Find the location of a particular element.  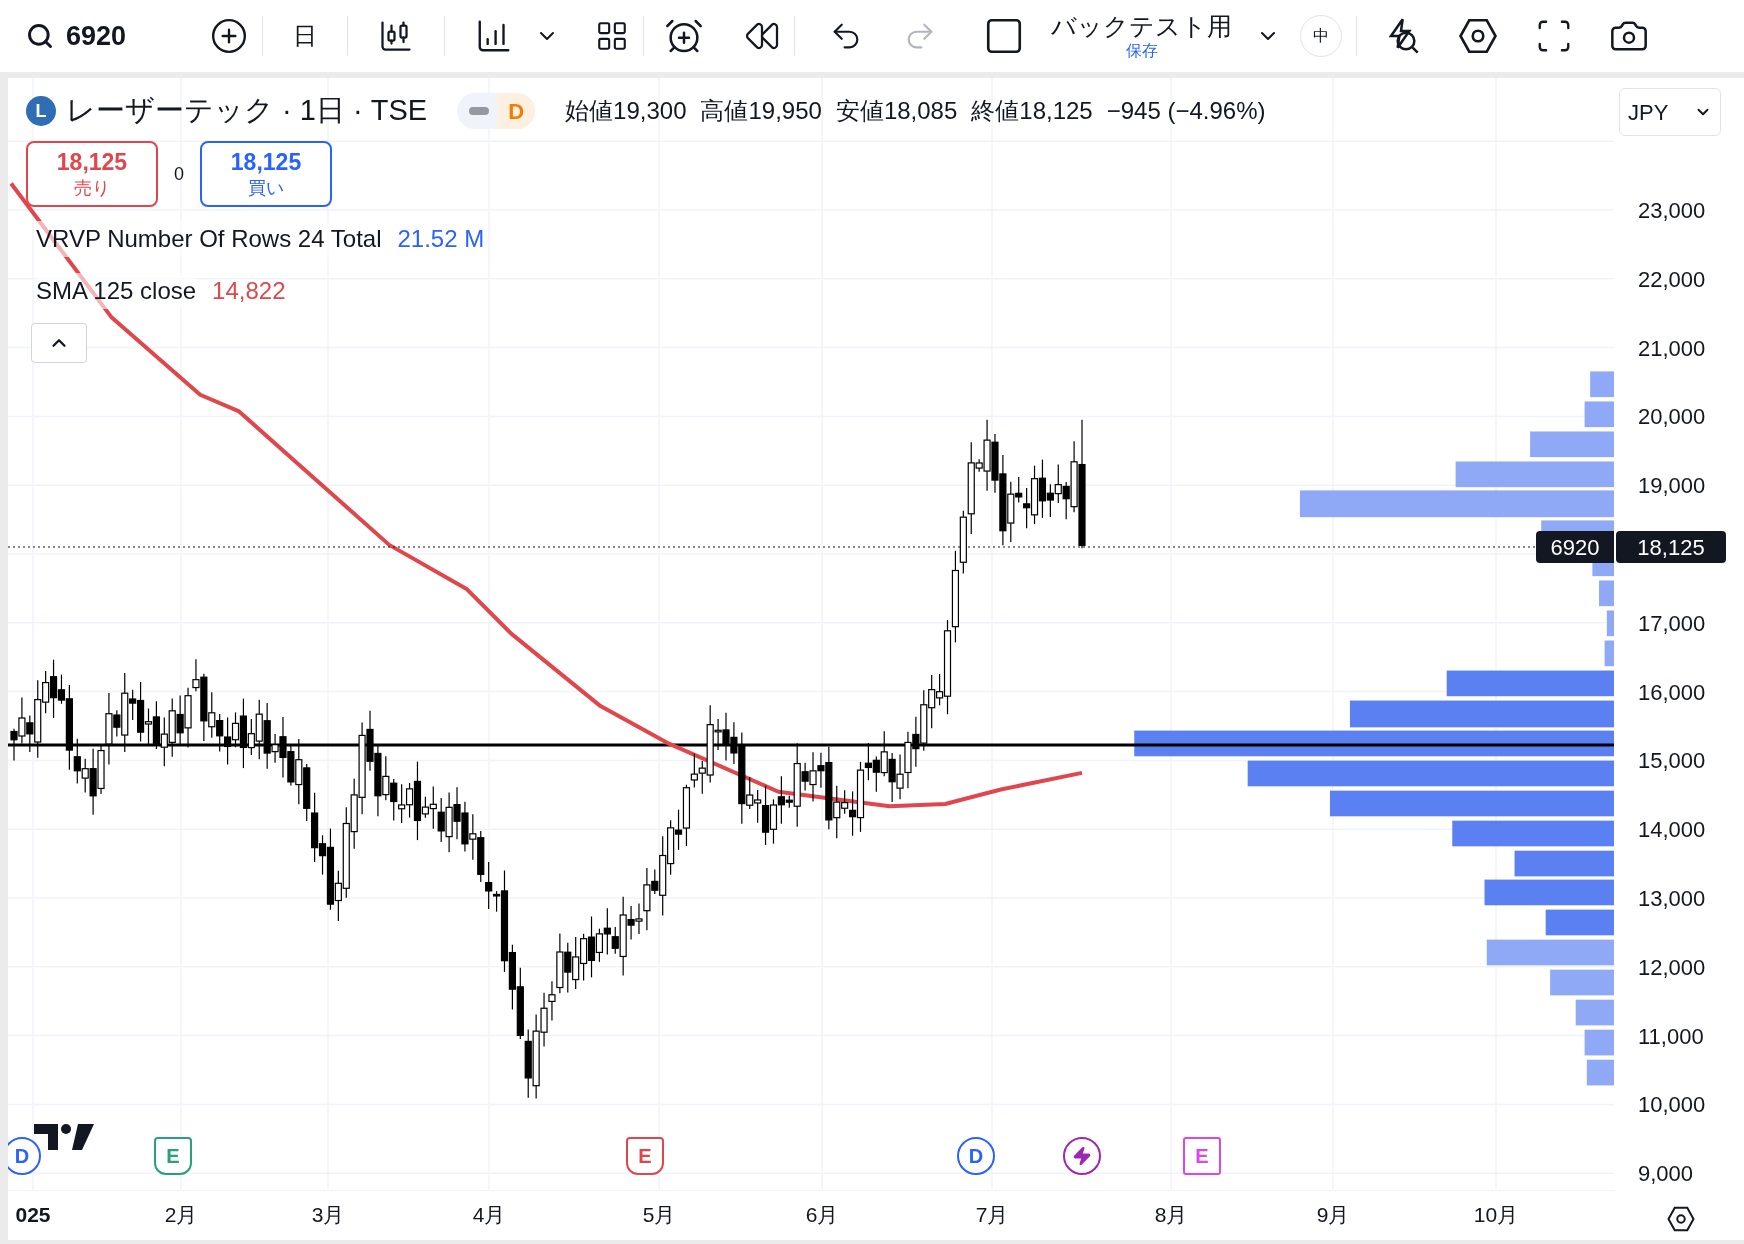

price-change: −945 (−4.96%) is located at coordinates (1186, 111).